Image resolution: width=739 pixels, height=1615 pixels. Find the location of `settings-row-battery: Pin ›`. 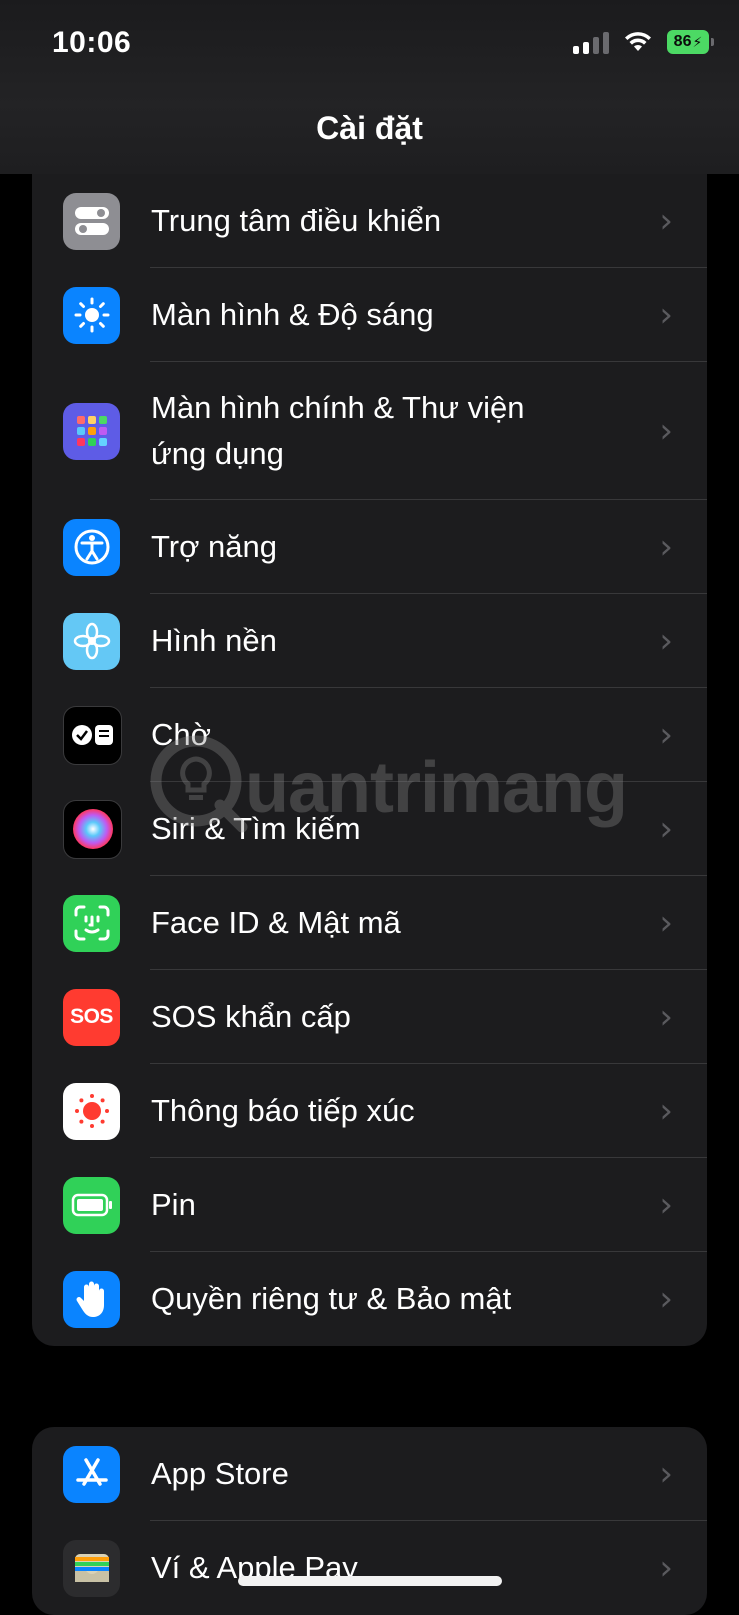

settings-row-battery: Pin › is located at coordinates (369, 1205).